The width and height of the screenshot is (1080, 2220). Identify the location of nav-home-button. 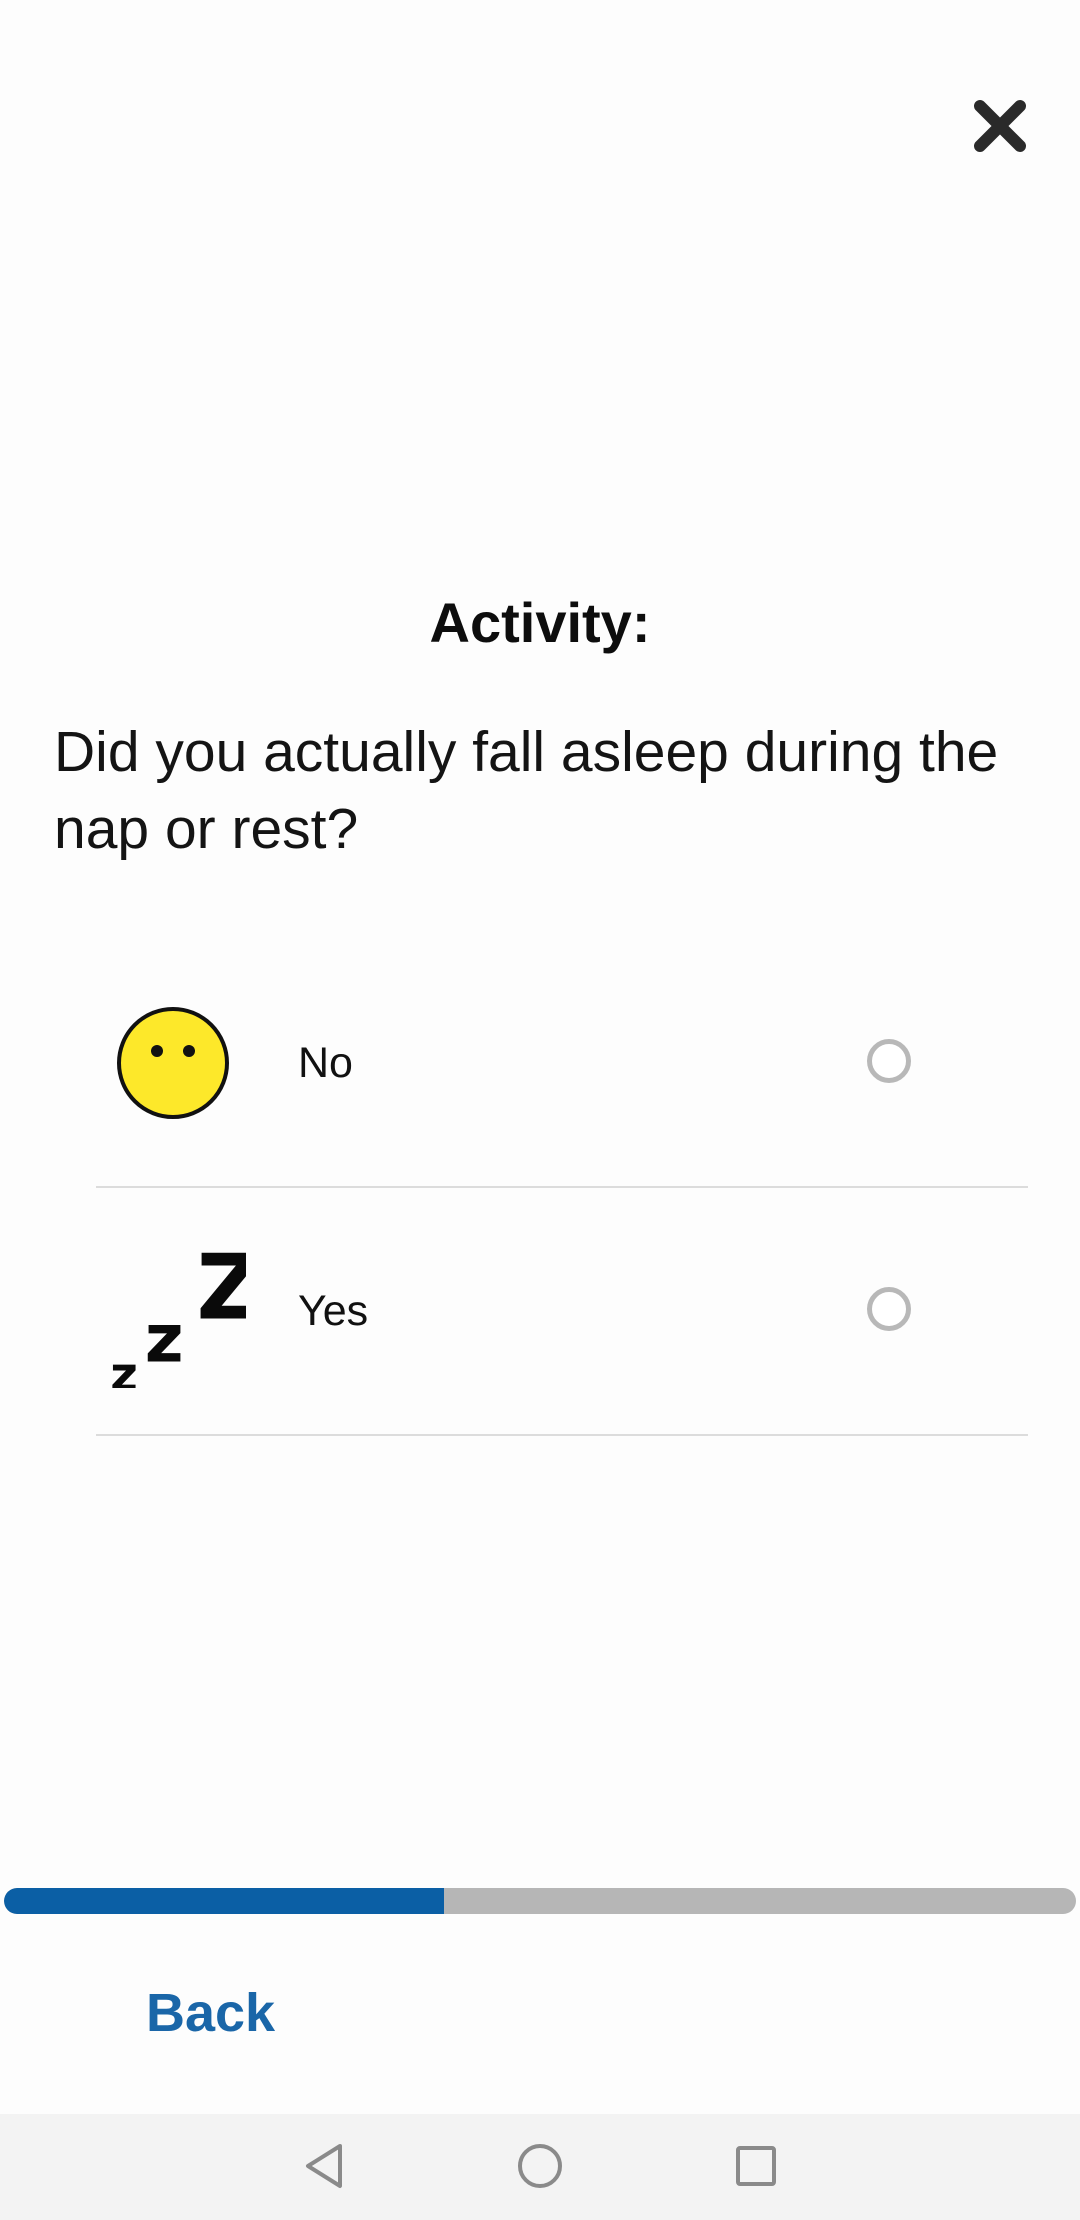
(540, 2166).